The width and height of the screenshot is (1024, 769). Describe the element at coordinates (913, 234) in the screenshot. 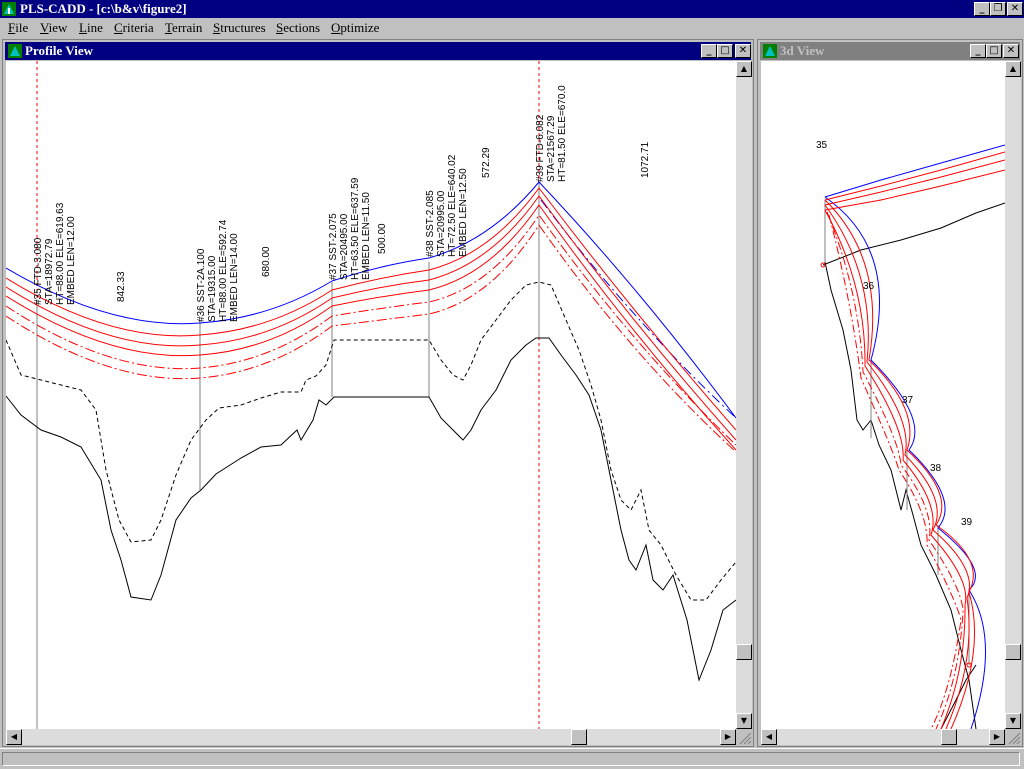

I see `3d-terrain-line` at that location.